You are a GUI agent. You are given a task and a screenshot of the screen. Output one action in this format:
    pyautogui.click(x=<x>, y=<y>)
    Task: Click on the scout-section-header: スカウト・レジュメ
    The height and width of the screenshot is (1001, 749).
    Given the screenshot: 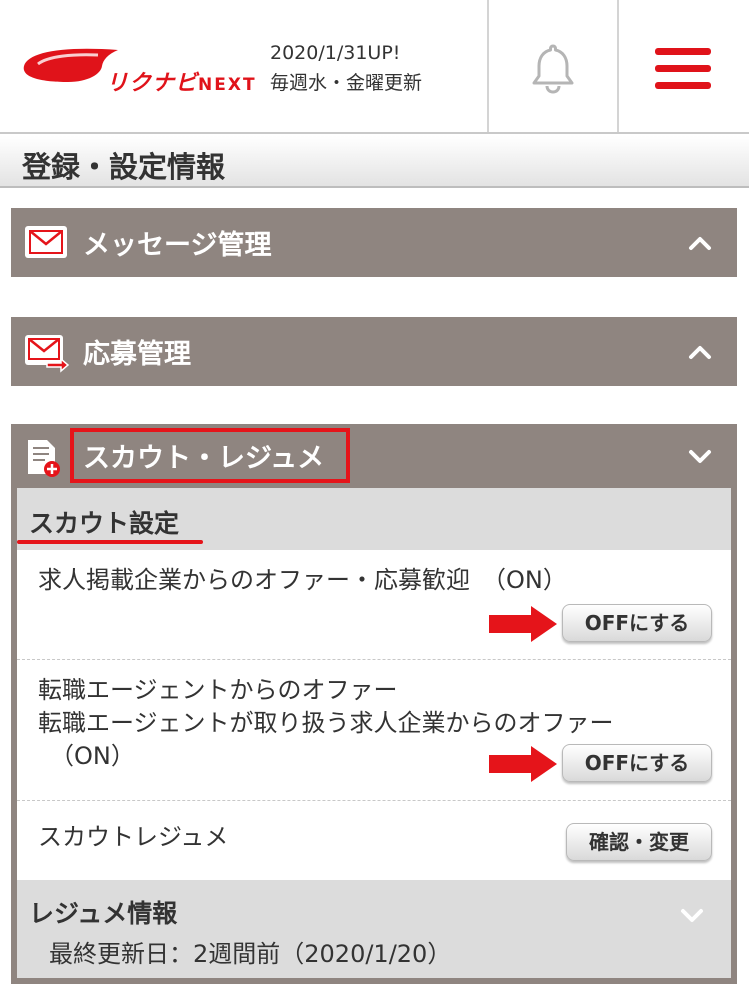 What is the action you would take?
    pyautogui.click(x=374, y=456)
    